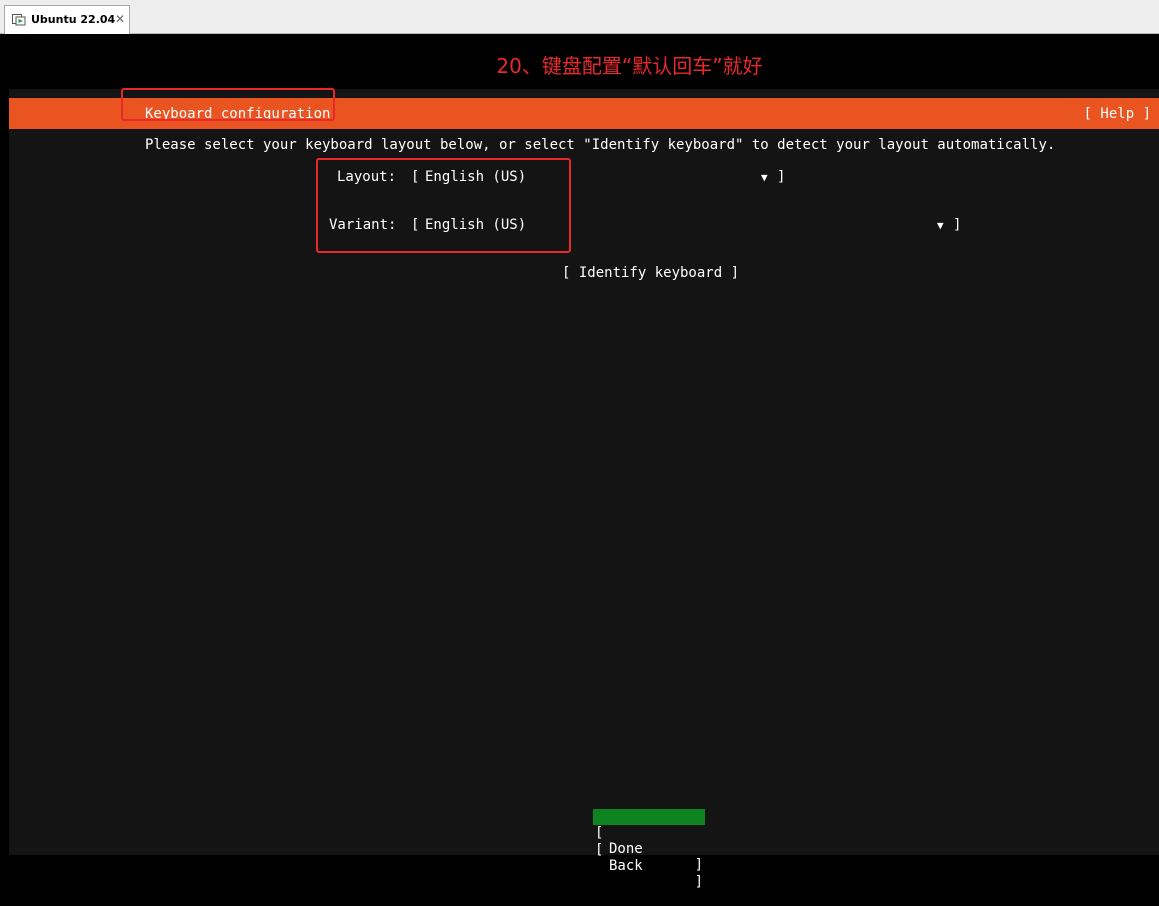 The image size is (1159, 906). Describe the element at coordinates (120, 19) in the screenshot. I see `close-icon: ✕` at that location.